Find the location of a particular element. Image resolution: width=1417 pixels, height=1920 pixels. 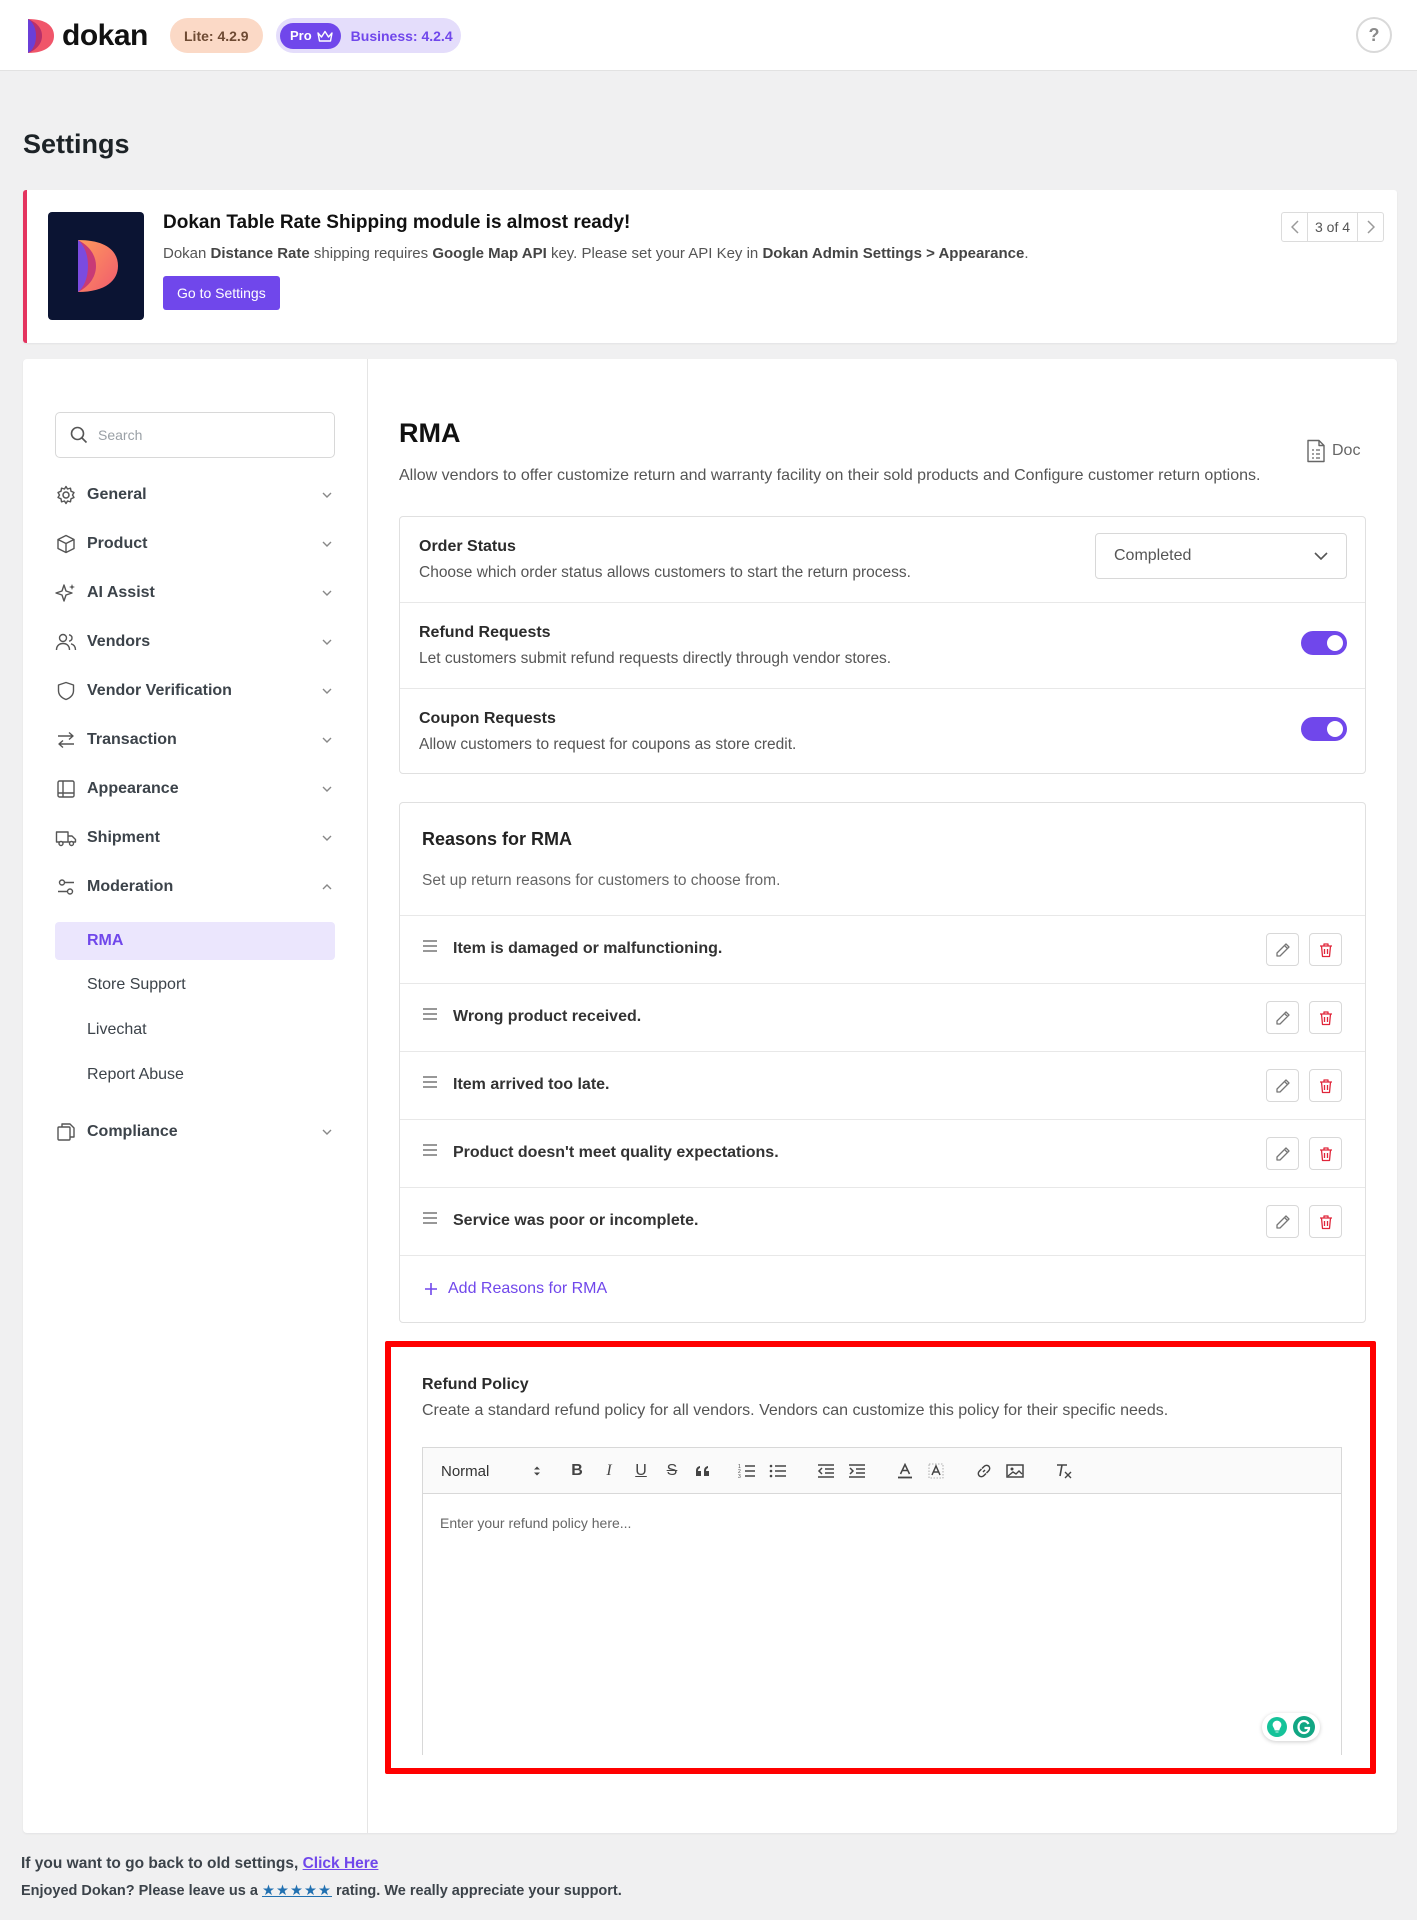

search-field is located at coordinates (195, 435).